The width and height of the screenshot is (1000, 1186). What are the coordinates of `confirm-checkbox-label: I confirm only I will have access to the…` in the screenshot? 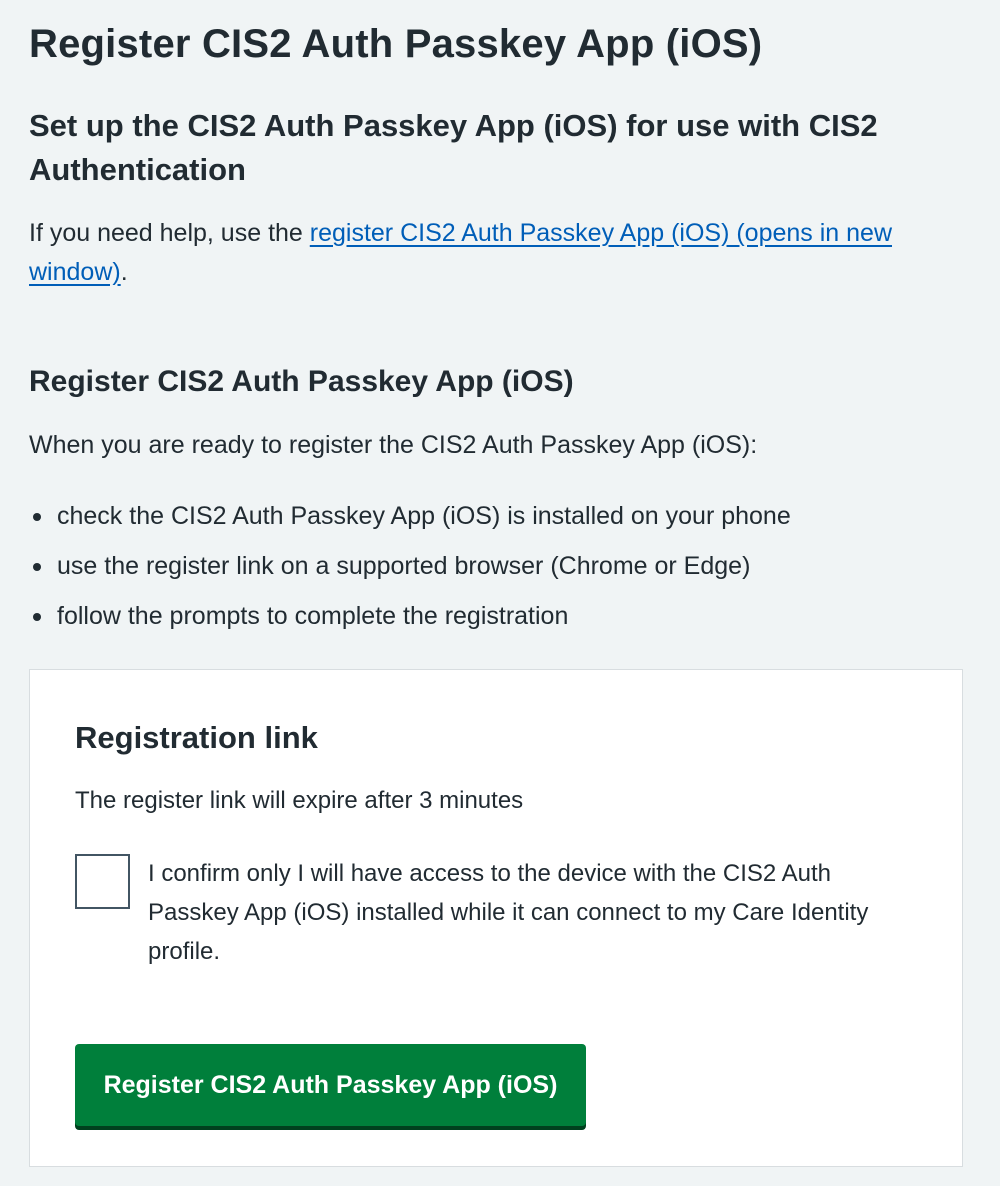 It's located at (528, 912).